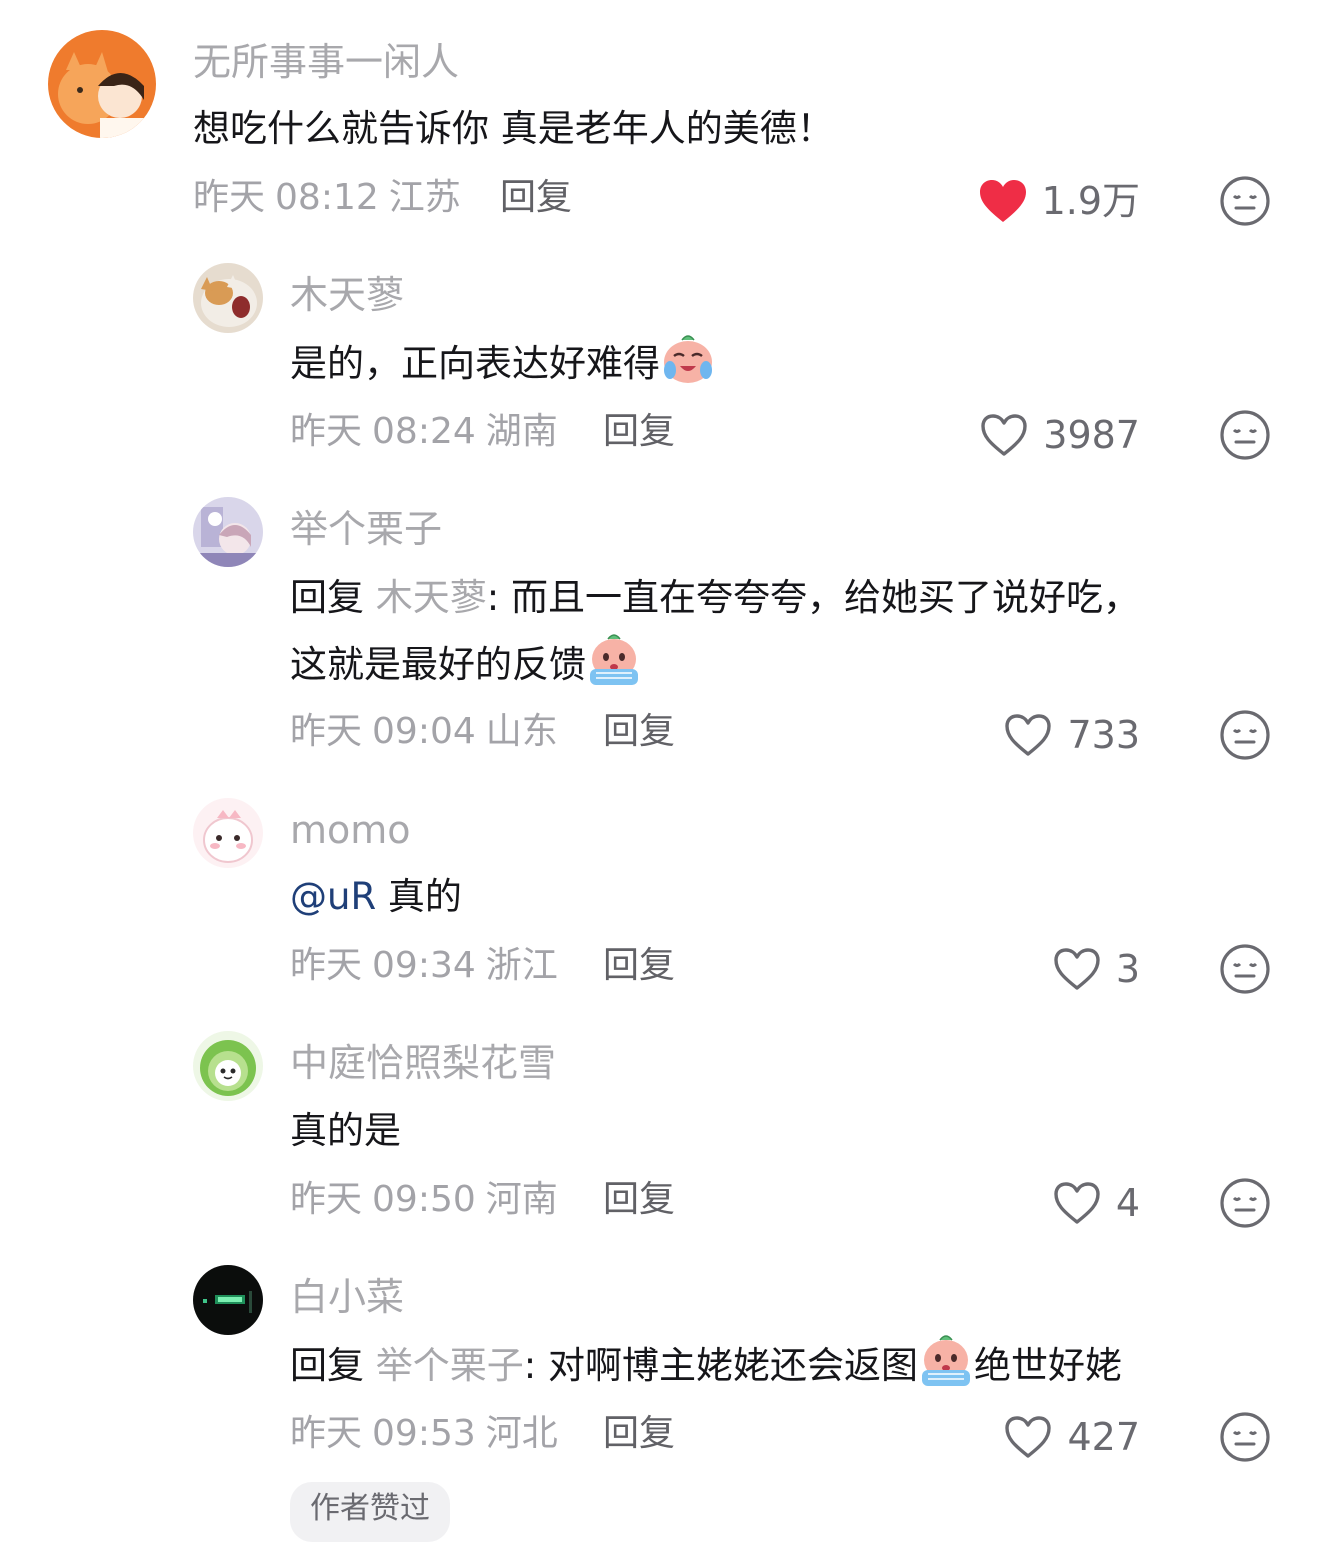 The height and width of the screenshot is (1542, 1320). I want to click on comment-meta: 昨天 09:50 河南, so click(424, 1200).